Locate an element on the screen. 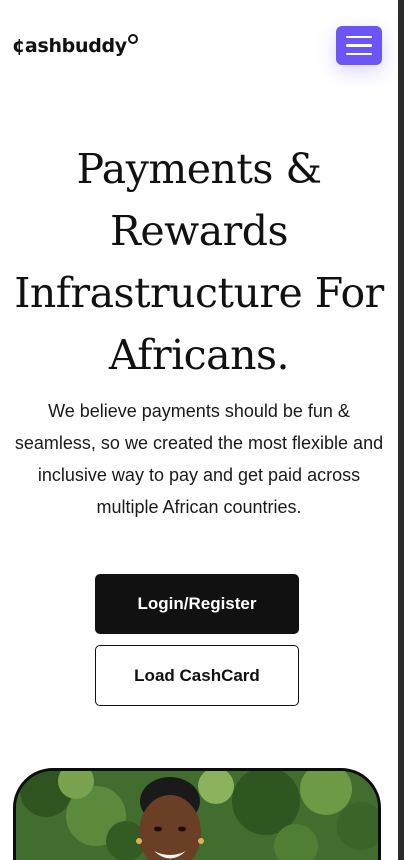  menu-toggle-button is located at coordinates (359, 45).